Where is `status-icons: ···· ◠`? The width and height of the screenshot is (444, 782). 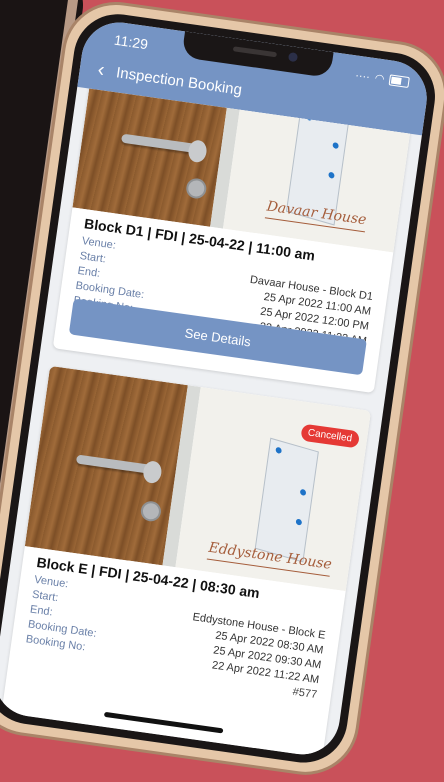
status-icons: ···· ◠ is located at coordinates (382, 79).